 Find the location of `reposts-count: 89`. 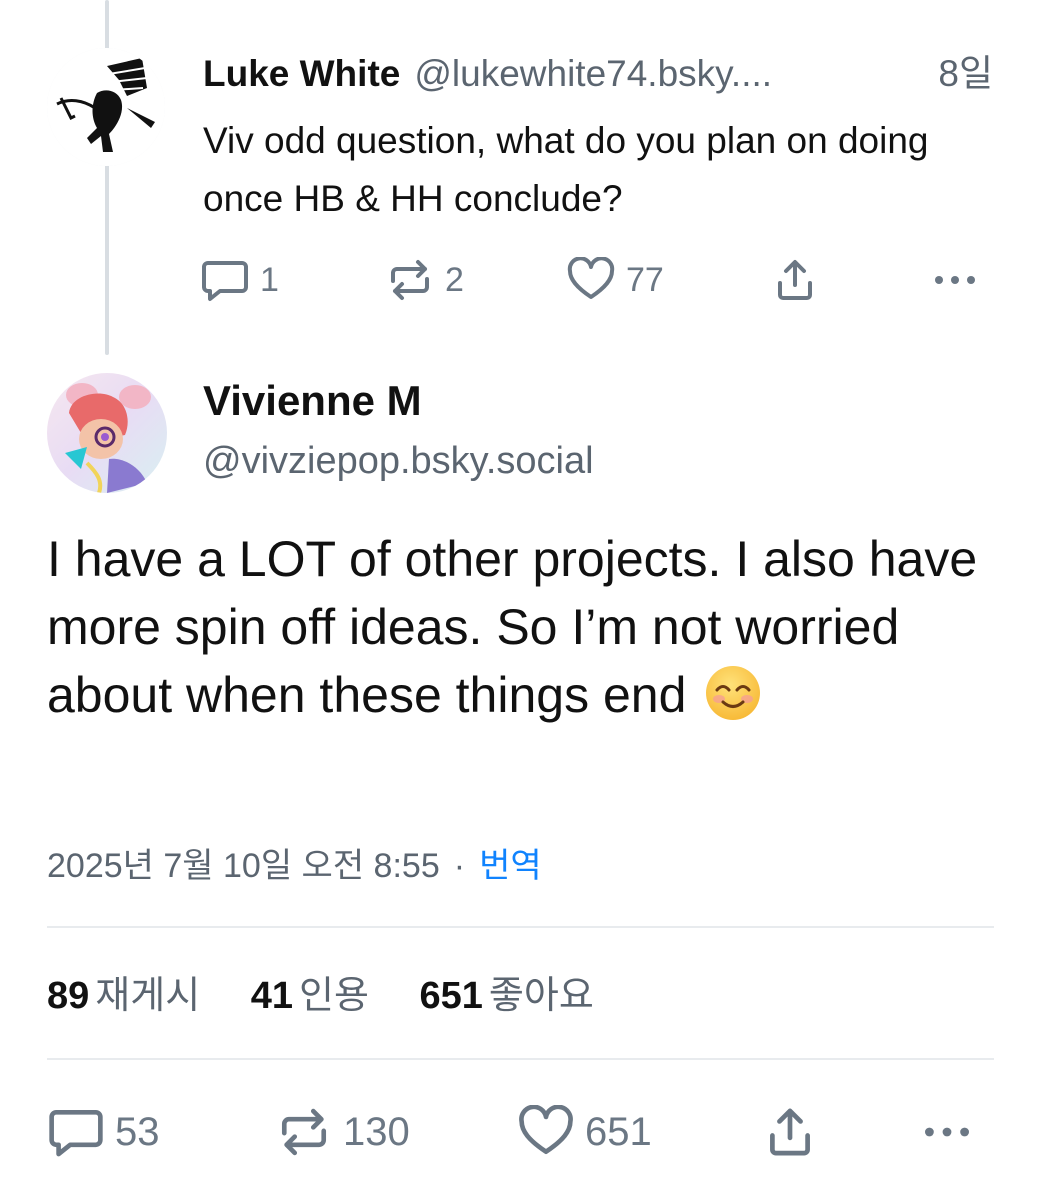

reposts-count: 89 is located at coordinates (68, 996).